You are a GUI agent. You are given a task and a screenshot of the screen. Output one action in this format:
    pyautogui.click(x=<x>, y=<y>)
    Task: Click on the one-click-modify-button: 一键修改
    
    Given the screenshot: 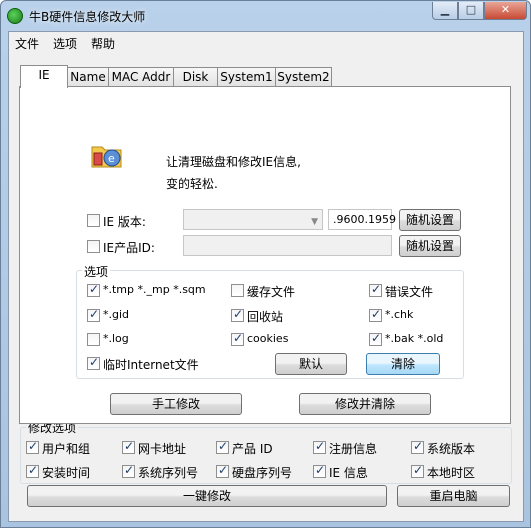 What is the action you would take?
    pyautogui.click(x=207, y=496)
    